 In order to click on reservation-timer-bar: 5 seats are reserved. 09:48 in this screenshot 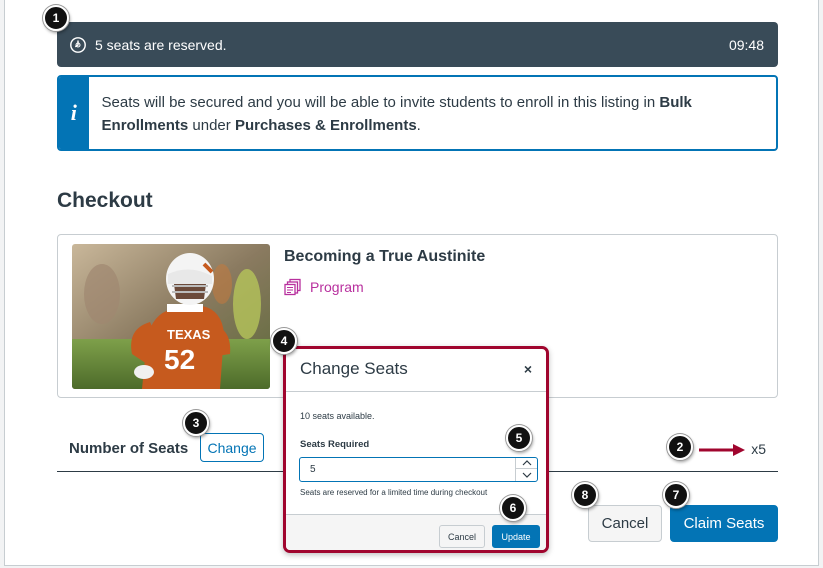, I will do `click(417, 44)`.